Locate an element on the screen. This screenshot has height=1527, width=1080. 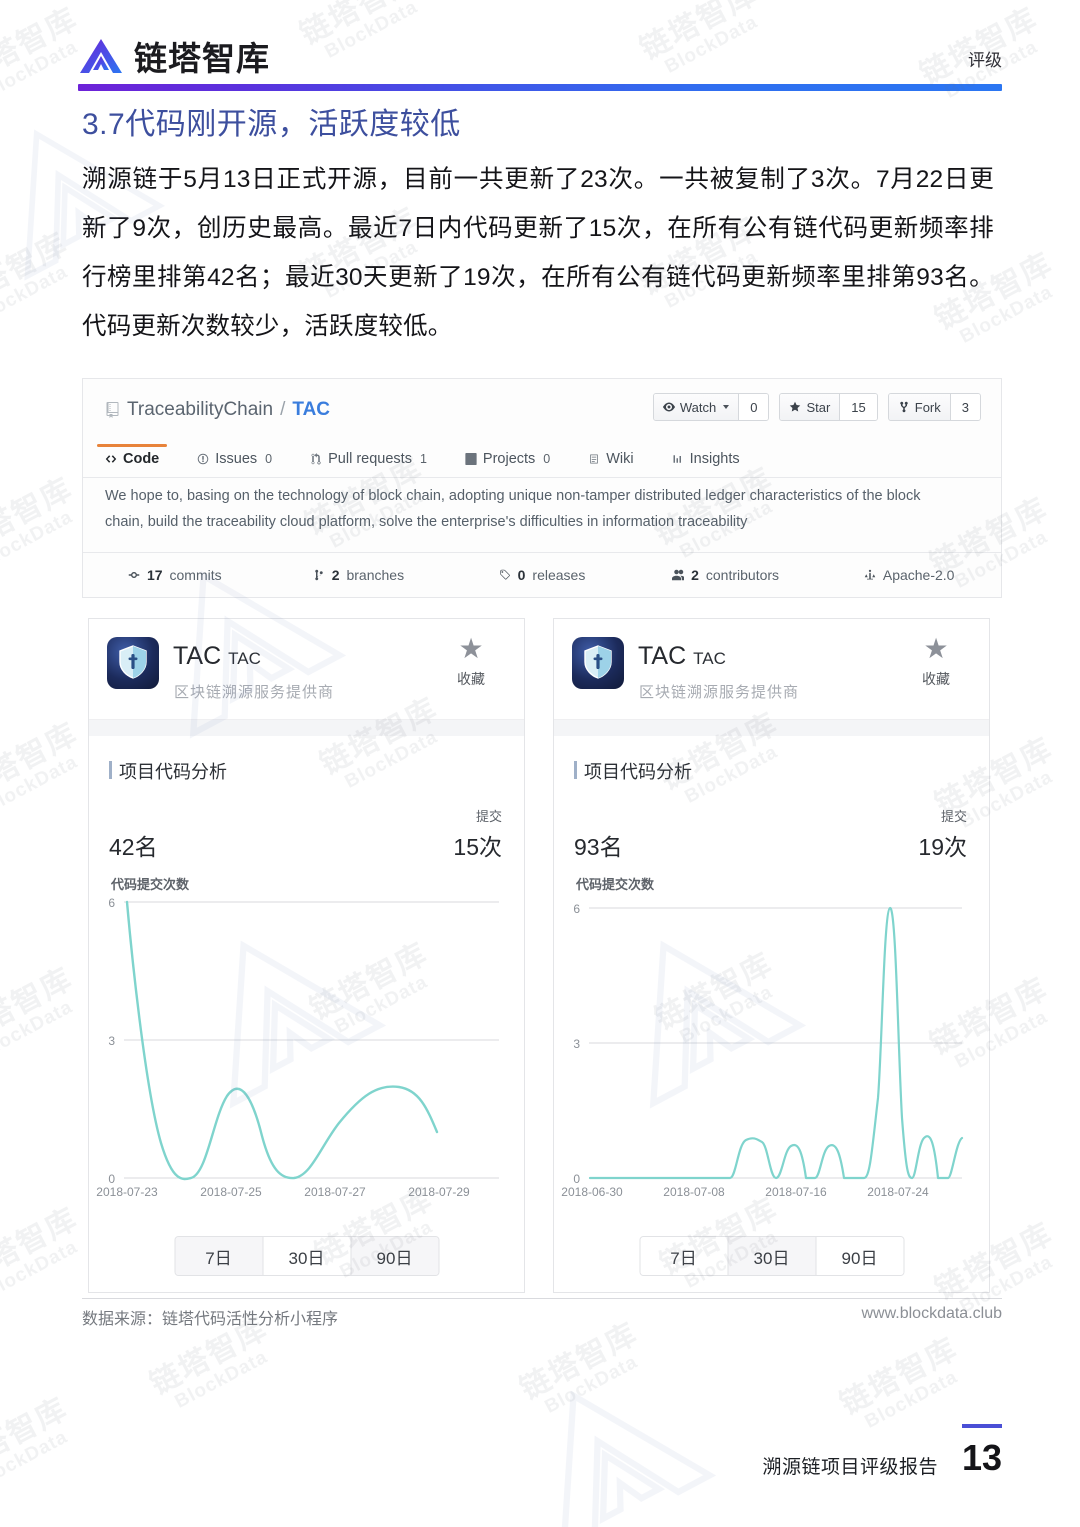
tab-code-label: Code is located at coordinates (141, 459).